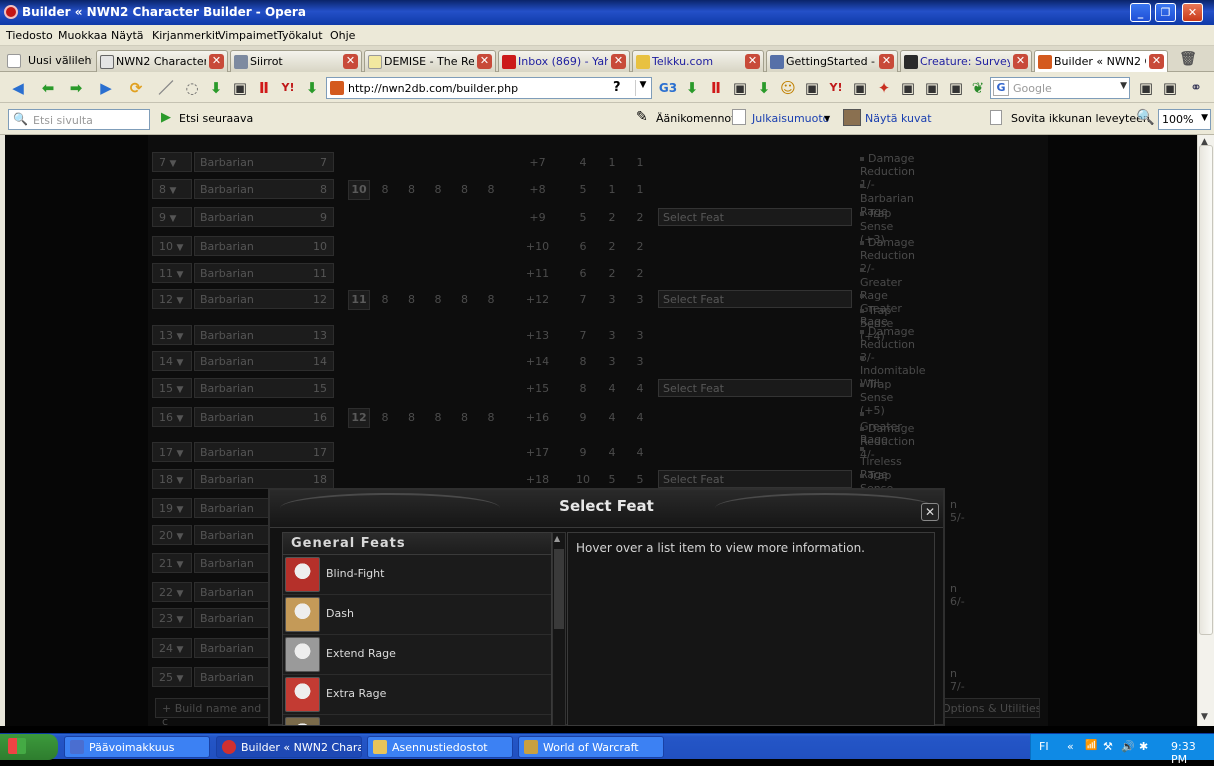 This screenshot has width=1214, height=766. Describe the element at coordinates (172, 563) in the screenshot. I see `level-number: 21 ▼` at that location.